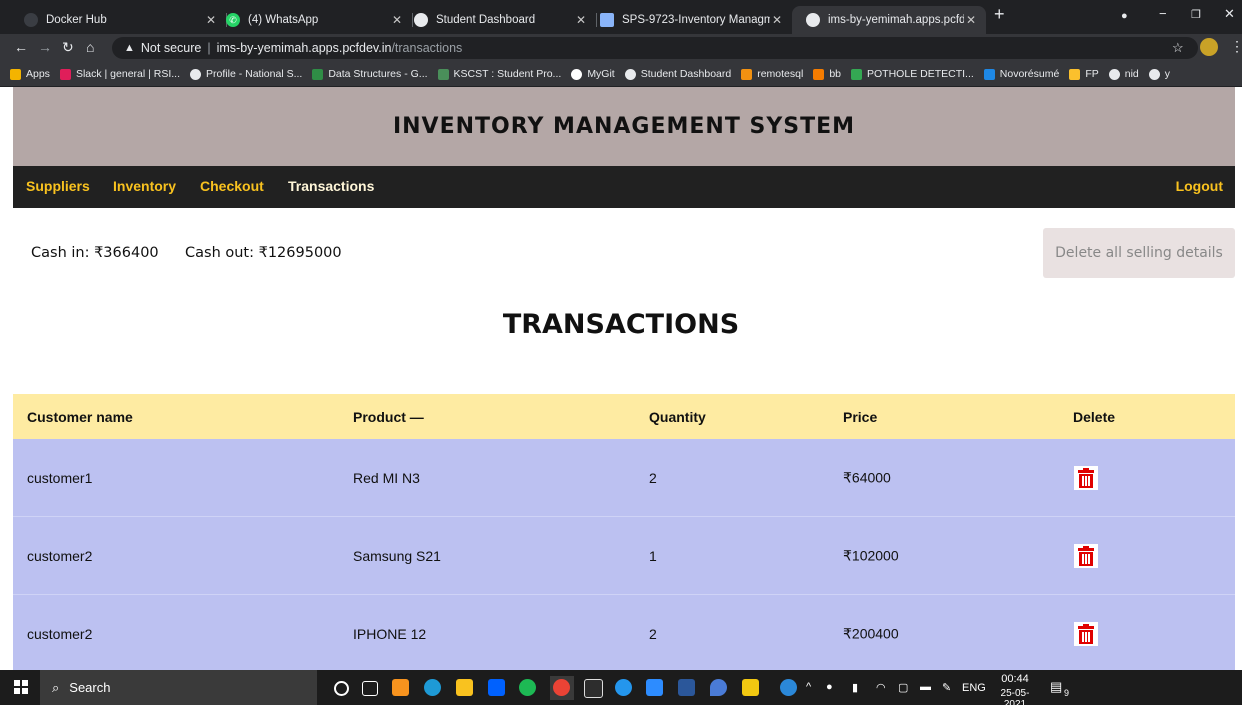 This screenshot has height=710, width=1242. I want to click on bookmark-mygit: MyGit, so click(593, 74).